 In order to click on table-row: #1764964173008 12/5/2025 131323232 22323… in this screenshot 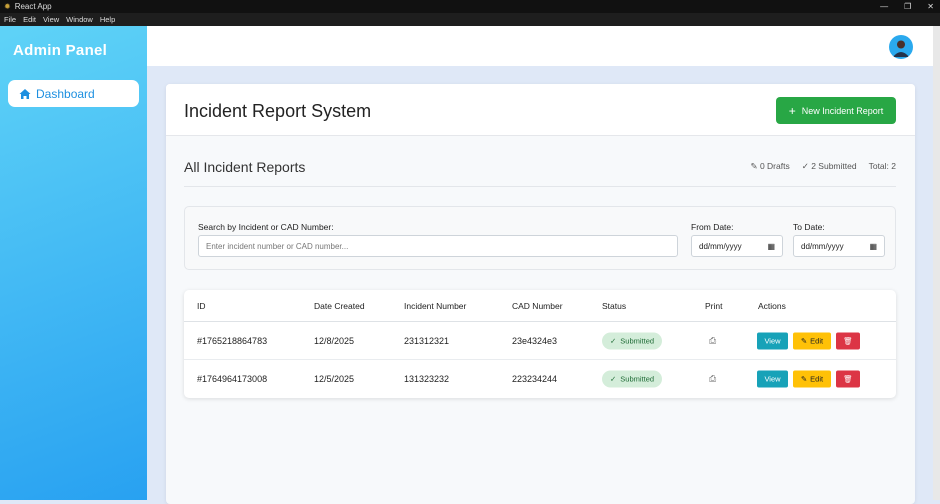, I will do `click(540, 379)`.